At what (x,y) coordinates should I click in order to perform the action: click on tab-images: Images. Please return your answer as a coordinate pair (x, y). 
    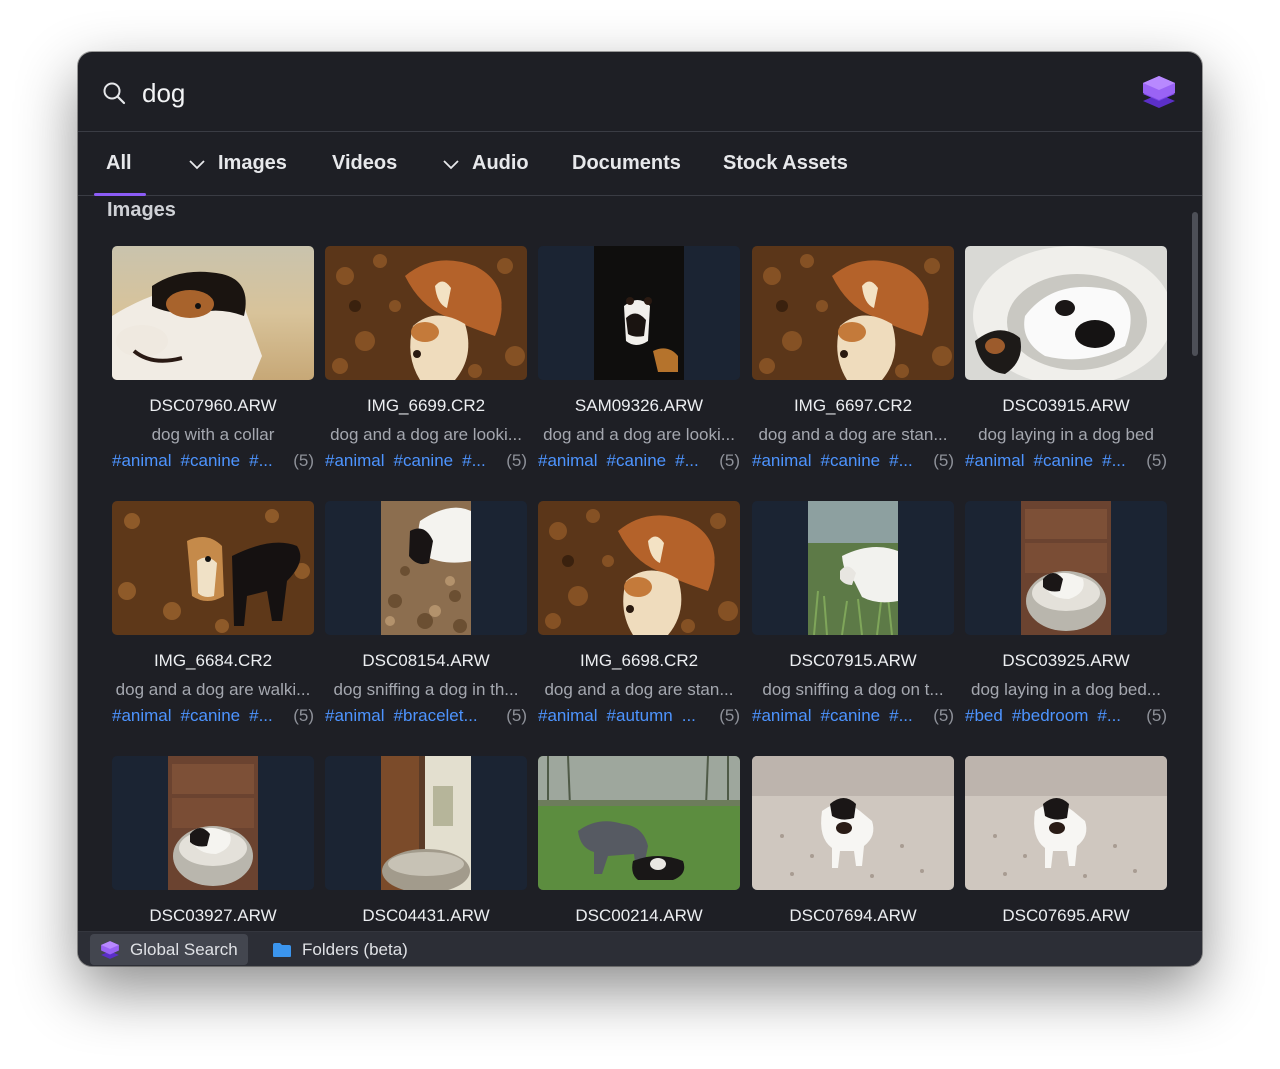
    Looking at the image, I should click on (237, 163).